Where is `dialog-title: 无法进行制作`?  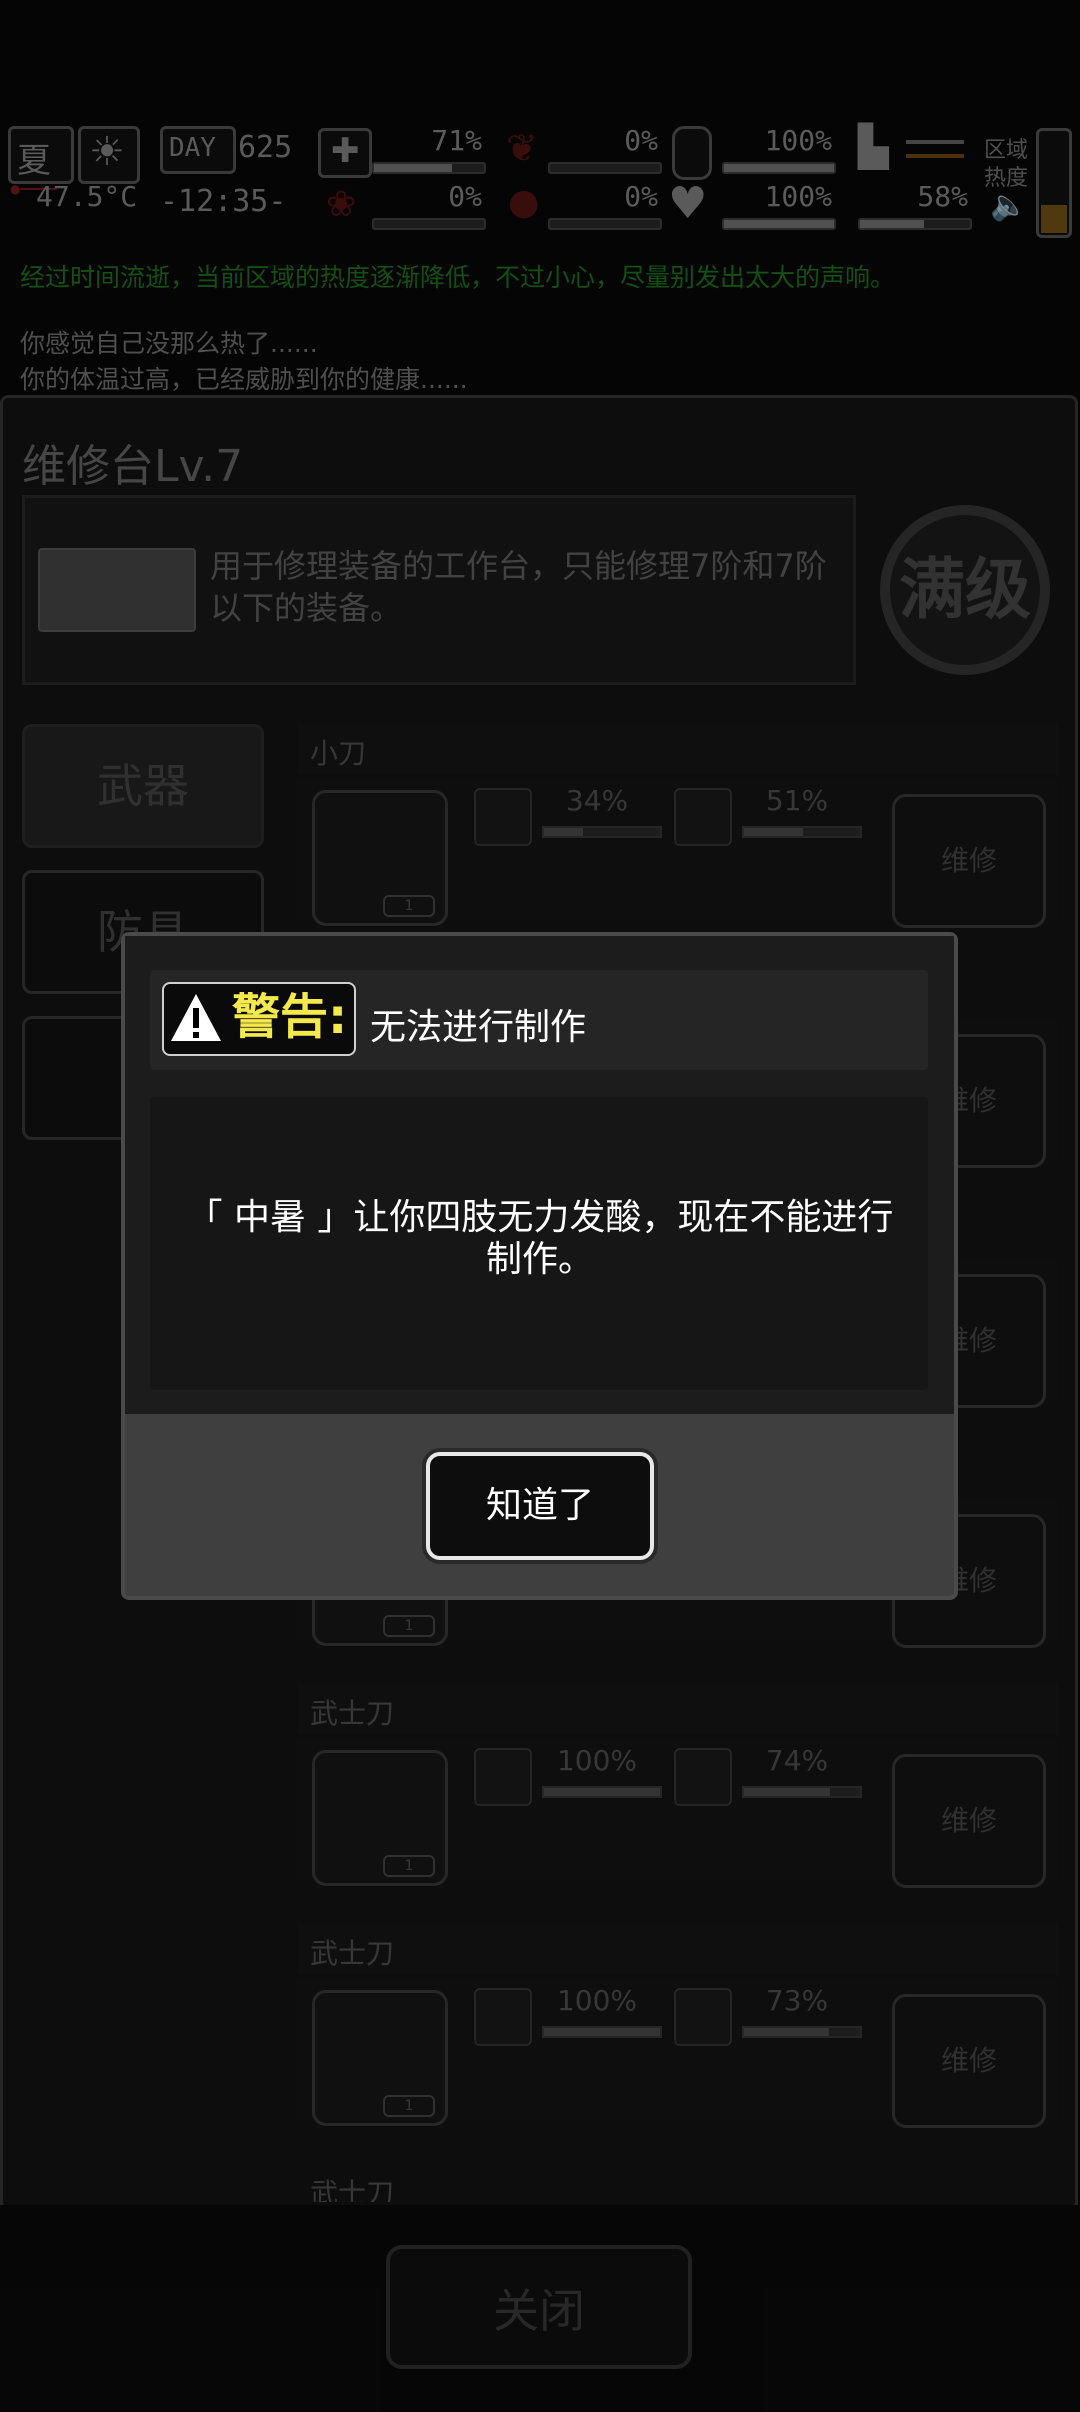 dialog-title: 无法进行制作 is located at coordinates (478, 1027).